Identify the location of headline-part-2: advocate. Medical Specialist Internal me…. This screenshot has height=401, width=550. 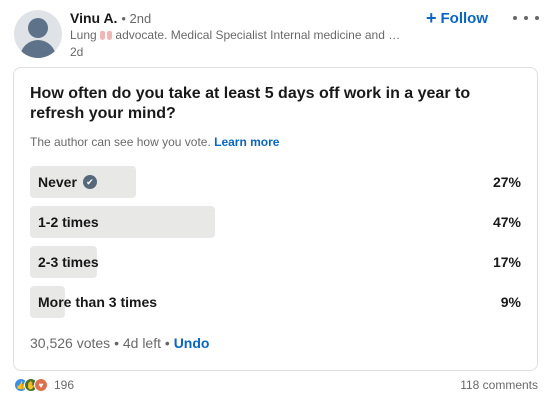
(258, 35).